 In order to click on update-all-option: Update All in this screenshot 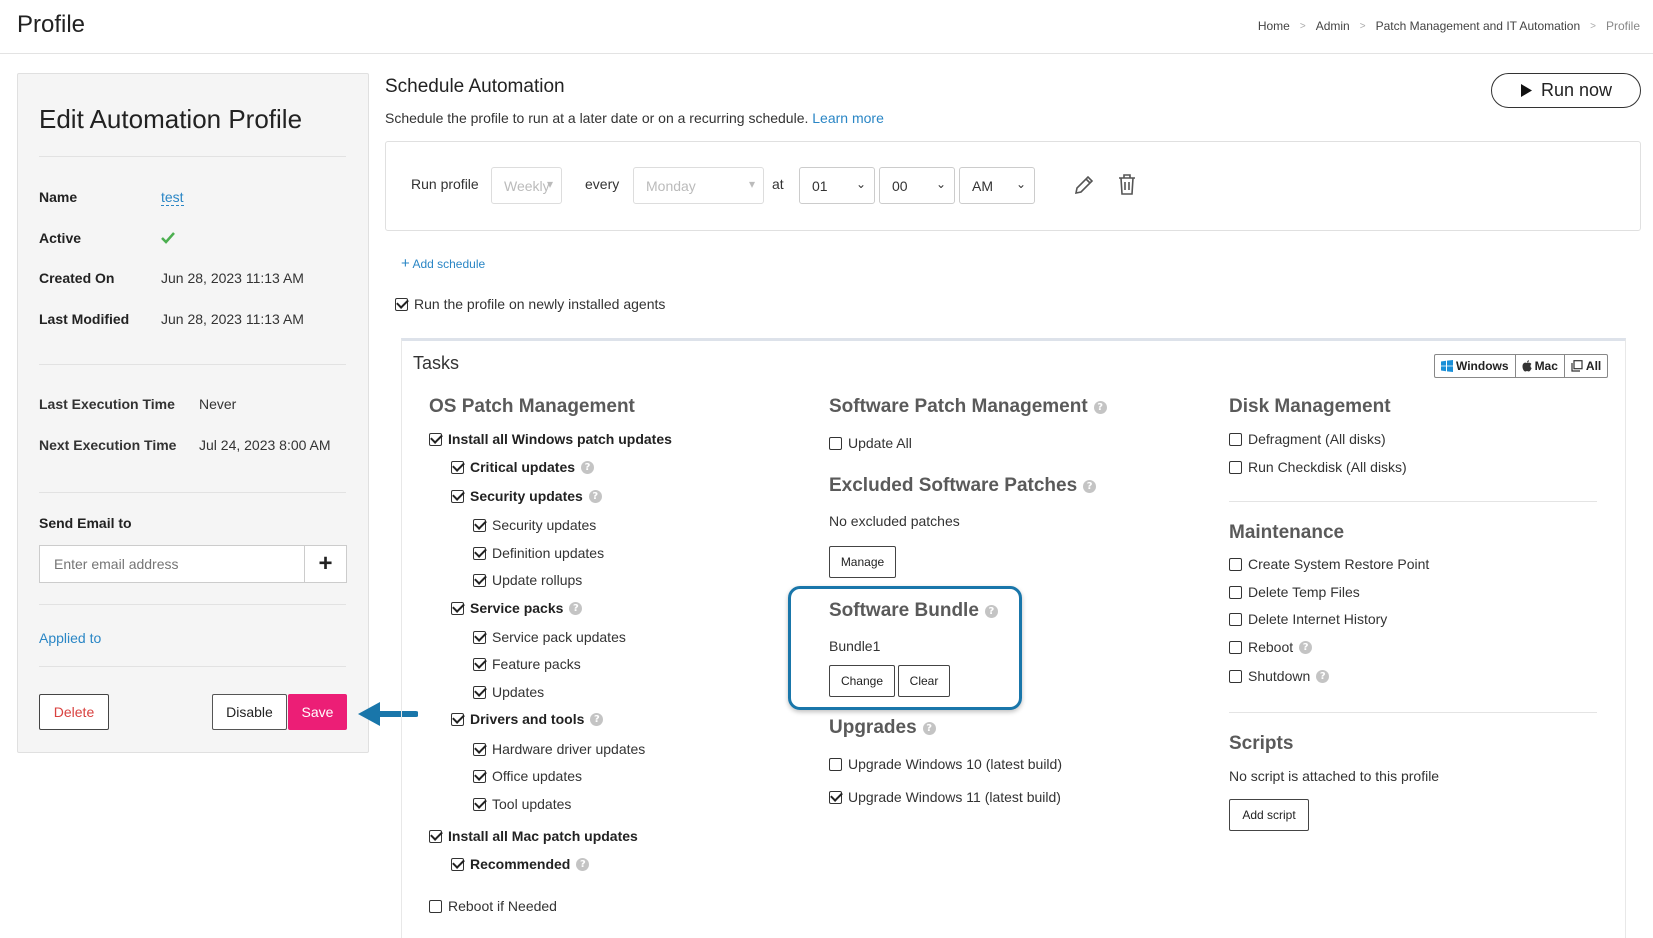, I will do `click(870, 443)`.